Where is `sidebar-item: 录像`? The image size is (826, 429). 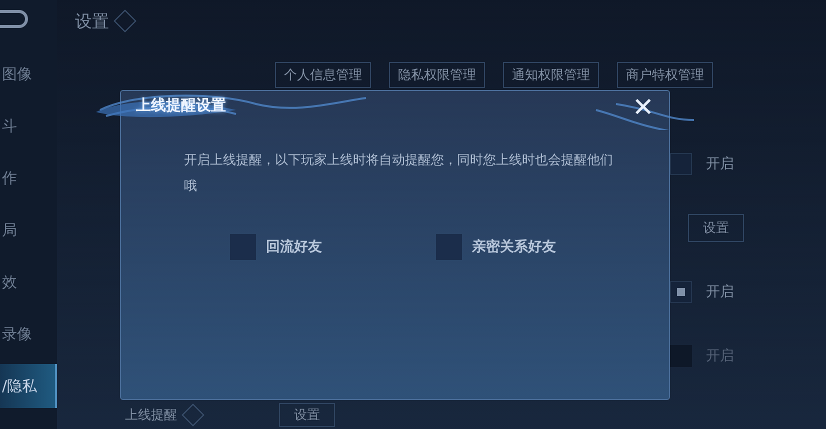
sidebar-item: 录像 is located at coordinates (28, 334).